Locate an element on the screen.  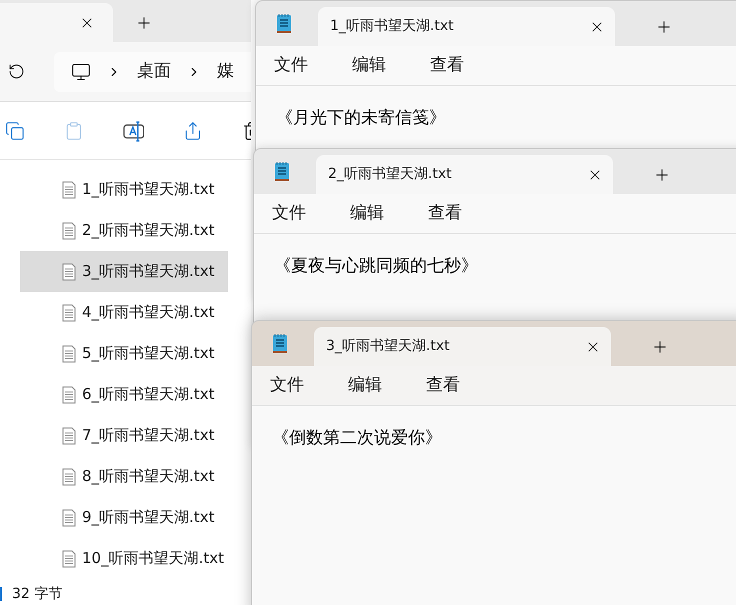
file-item: 9_听雨书望天湖.txt is located at coordinates (124, 517).